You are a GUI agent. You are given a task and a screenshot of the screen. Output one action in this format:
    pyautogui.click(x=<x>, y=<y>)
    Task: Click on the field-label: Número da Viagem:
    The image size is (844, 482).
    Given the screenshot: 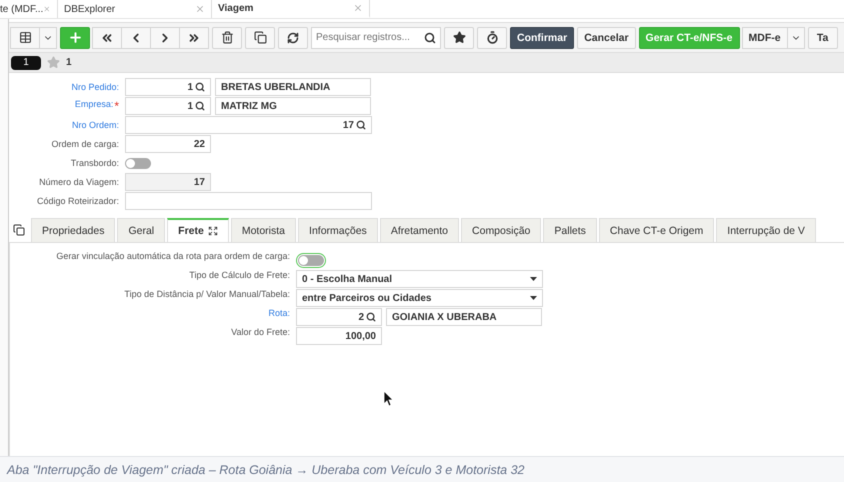 What is the action you would take?
    pyautogui.click(x=79, y=182)
    